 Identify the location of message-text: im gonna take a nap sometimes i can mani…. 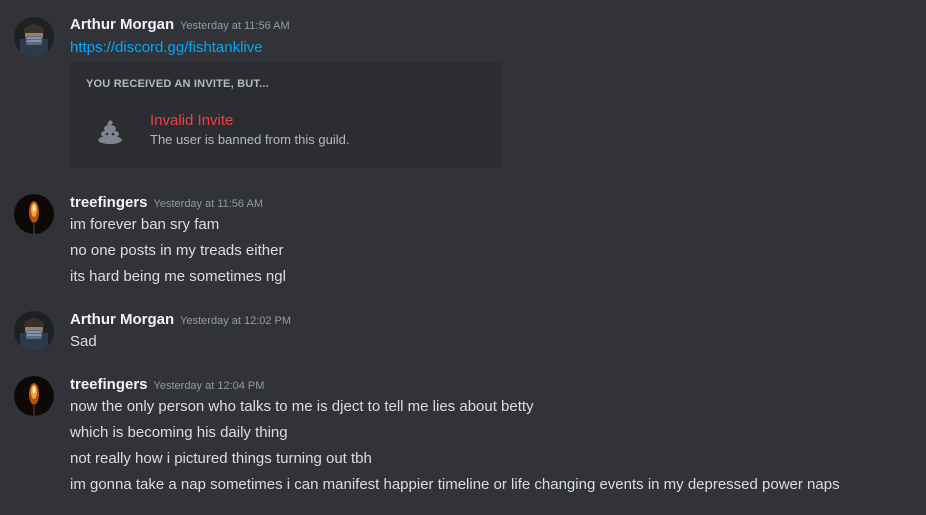
(455, 484).